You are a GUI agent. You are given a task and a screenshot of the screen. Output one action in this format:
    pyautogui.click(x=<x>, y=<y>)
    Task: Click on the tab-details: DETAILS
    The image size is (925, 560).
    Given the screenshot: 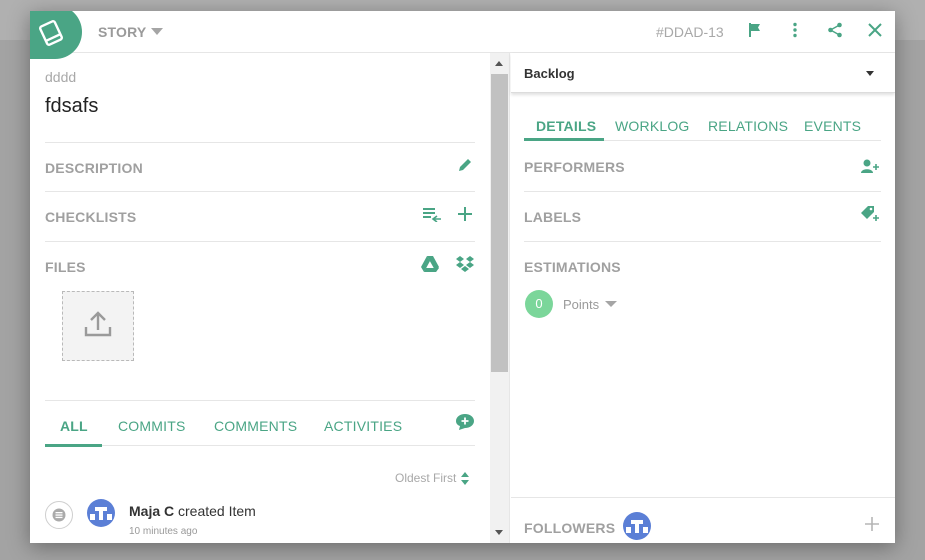 What is the action you would take?
    pyautogui.click(x=566, y=126)
    